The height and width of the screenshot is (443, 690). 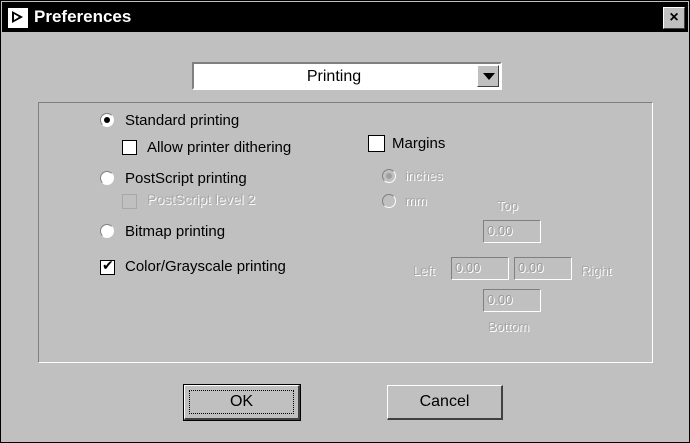 I want to click on labview-icon, so click(x=18, y=18).